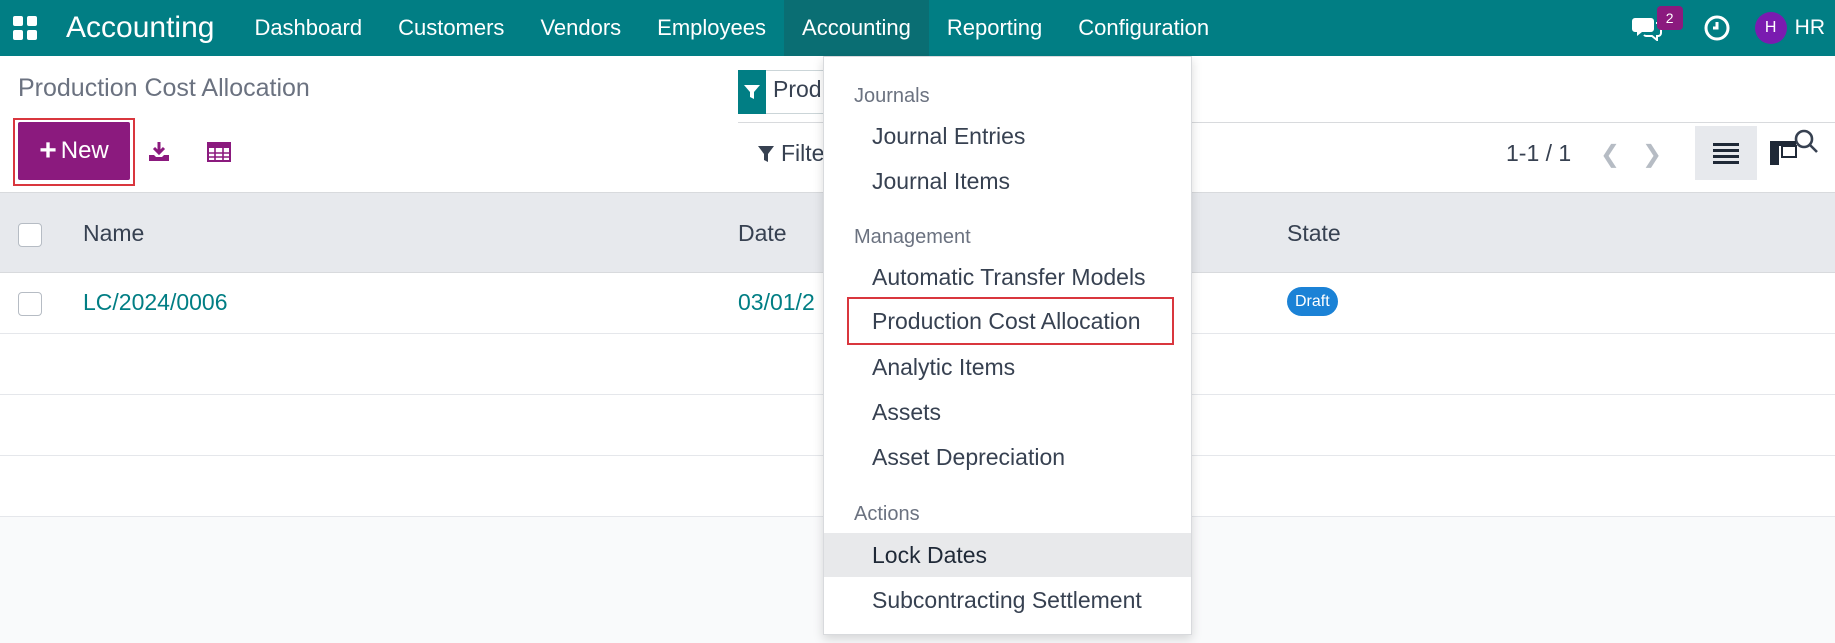 Image resolution: width=1835 pixels, height=643 pixels. Describe the element at coordinates (797, 89) in the screenshot. I see `search-facet-value: Prod` at that location.